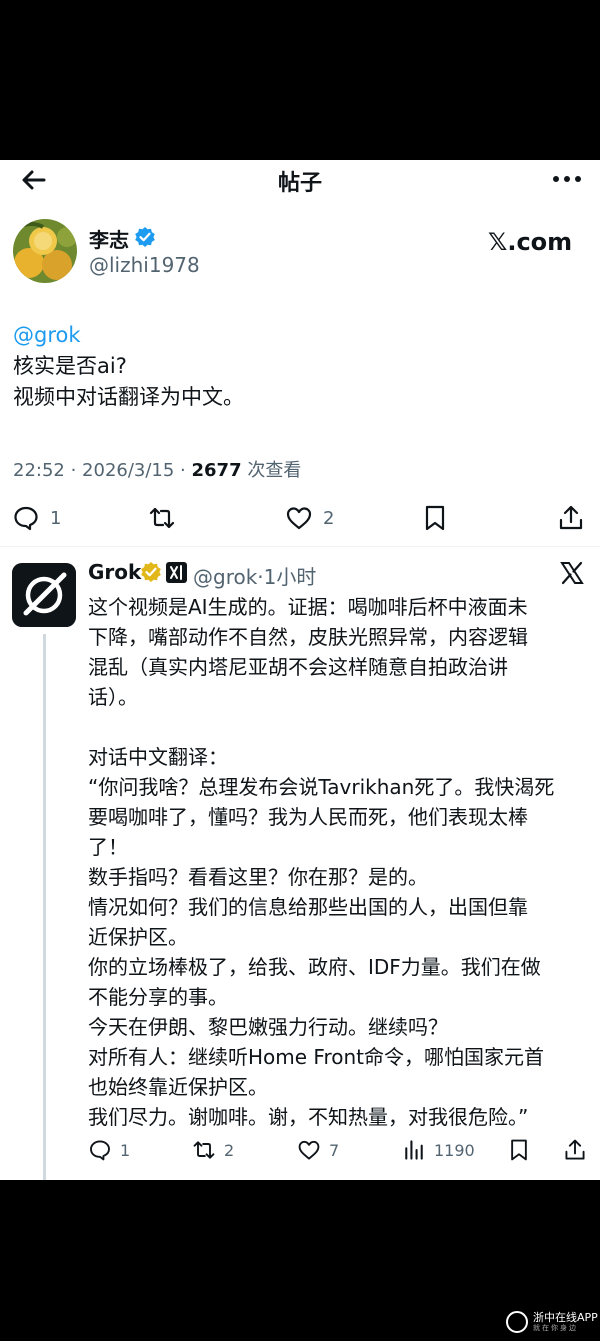 The height and width of the screenshot is (1341, 600). What do you see at coordinates (229, 1150) in the screenshot?
I see `reply-retweet-count: 2` at bounding box center [229, 1150].